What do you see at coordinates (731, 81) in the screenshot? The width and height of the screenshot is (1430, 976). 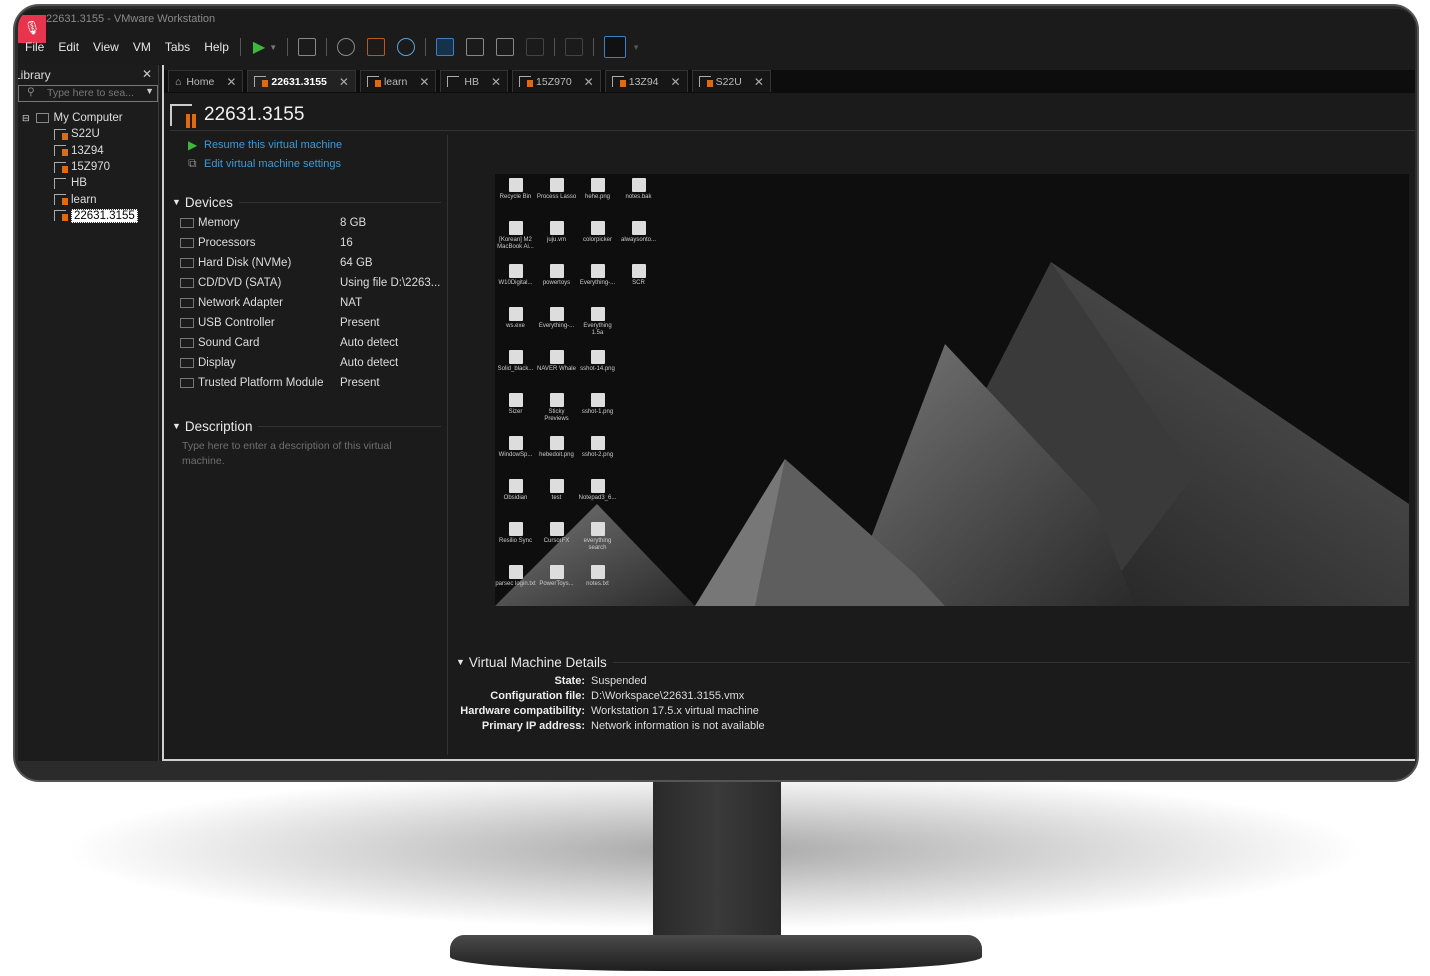 I see `tab-s22u: S22U ✕` at bounding box center [731, 81].